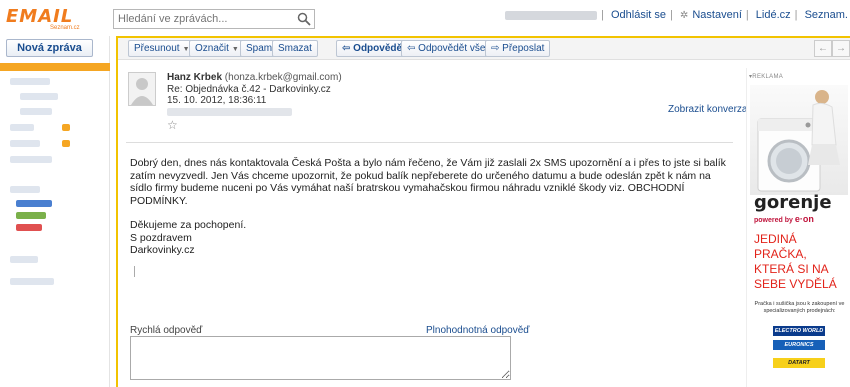 This screenshot has width=850, height=387. I want to click on logo-subtitle: Seznam.cz, so click(65, 28).